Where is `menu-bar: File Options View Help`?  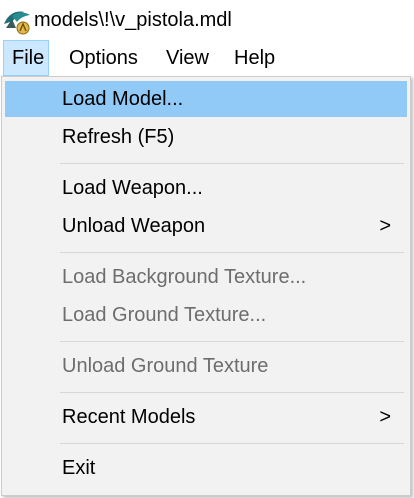
menu-bar: File Options View Help is located at coordinates (207, 58).